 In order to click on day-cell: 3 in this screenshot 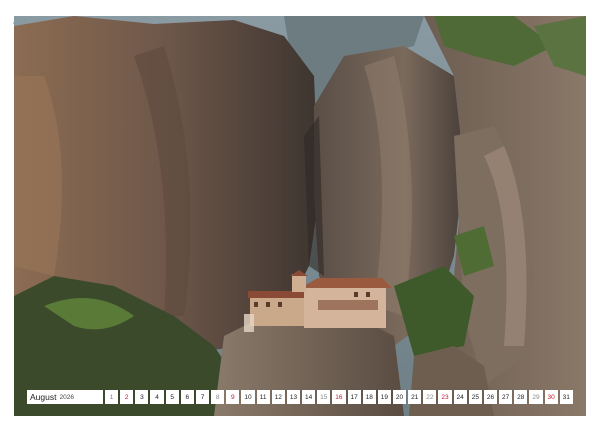, I will do `click(142, 397)`.